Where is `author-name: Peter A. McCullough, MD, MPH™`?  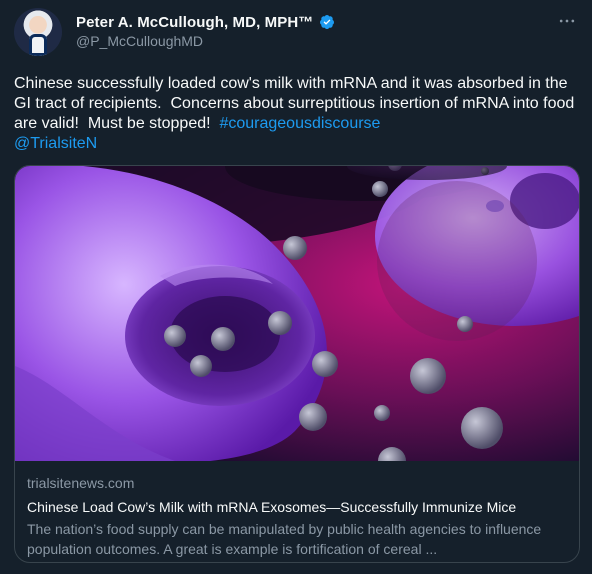 author-name: Peter A. McCullough, MD, MPH™ is located at coordinates (194, 22).